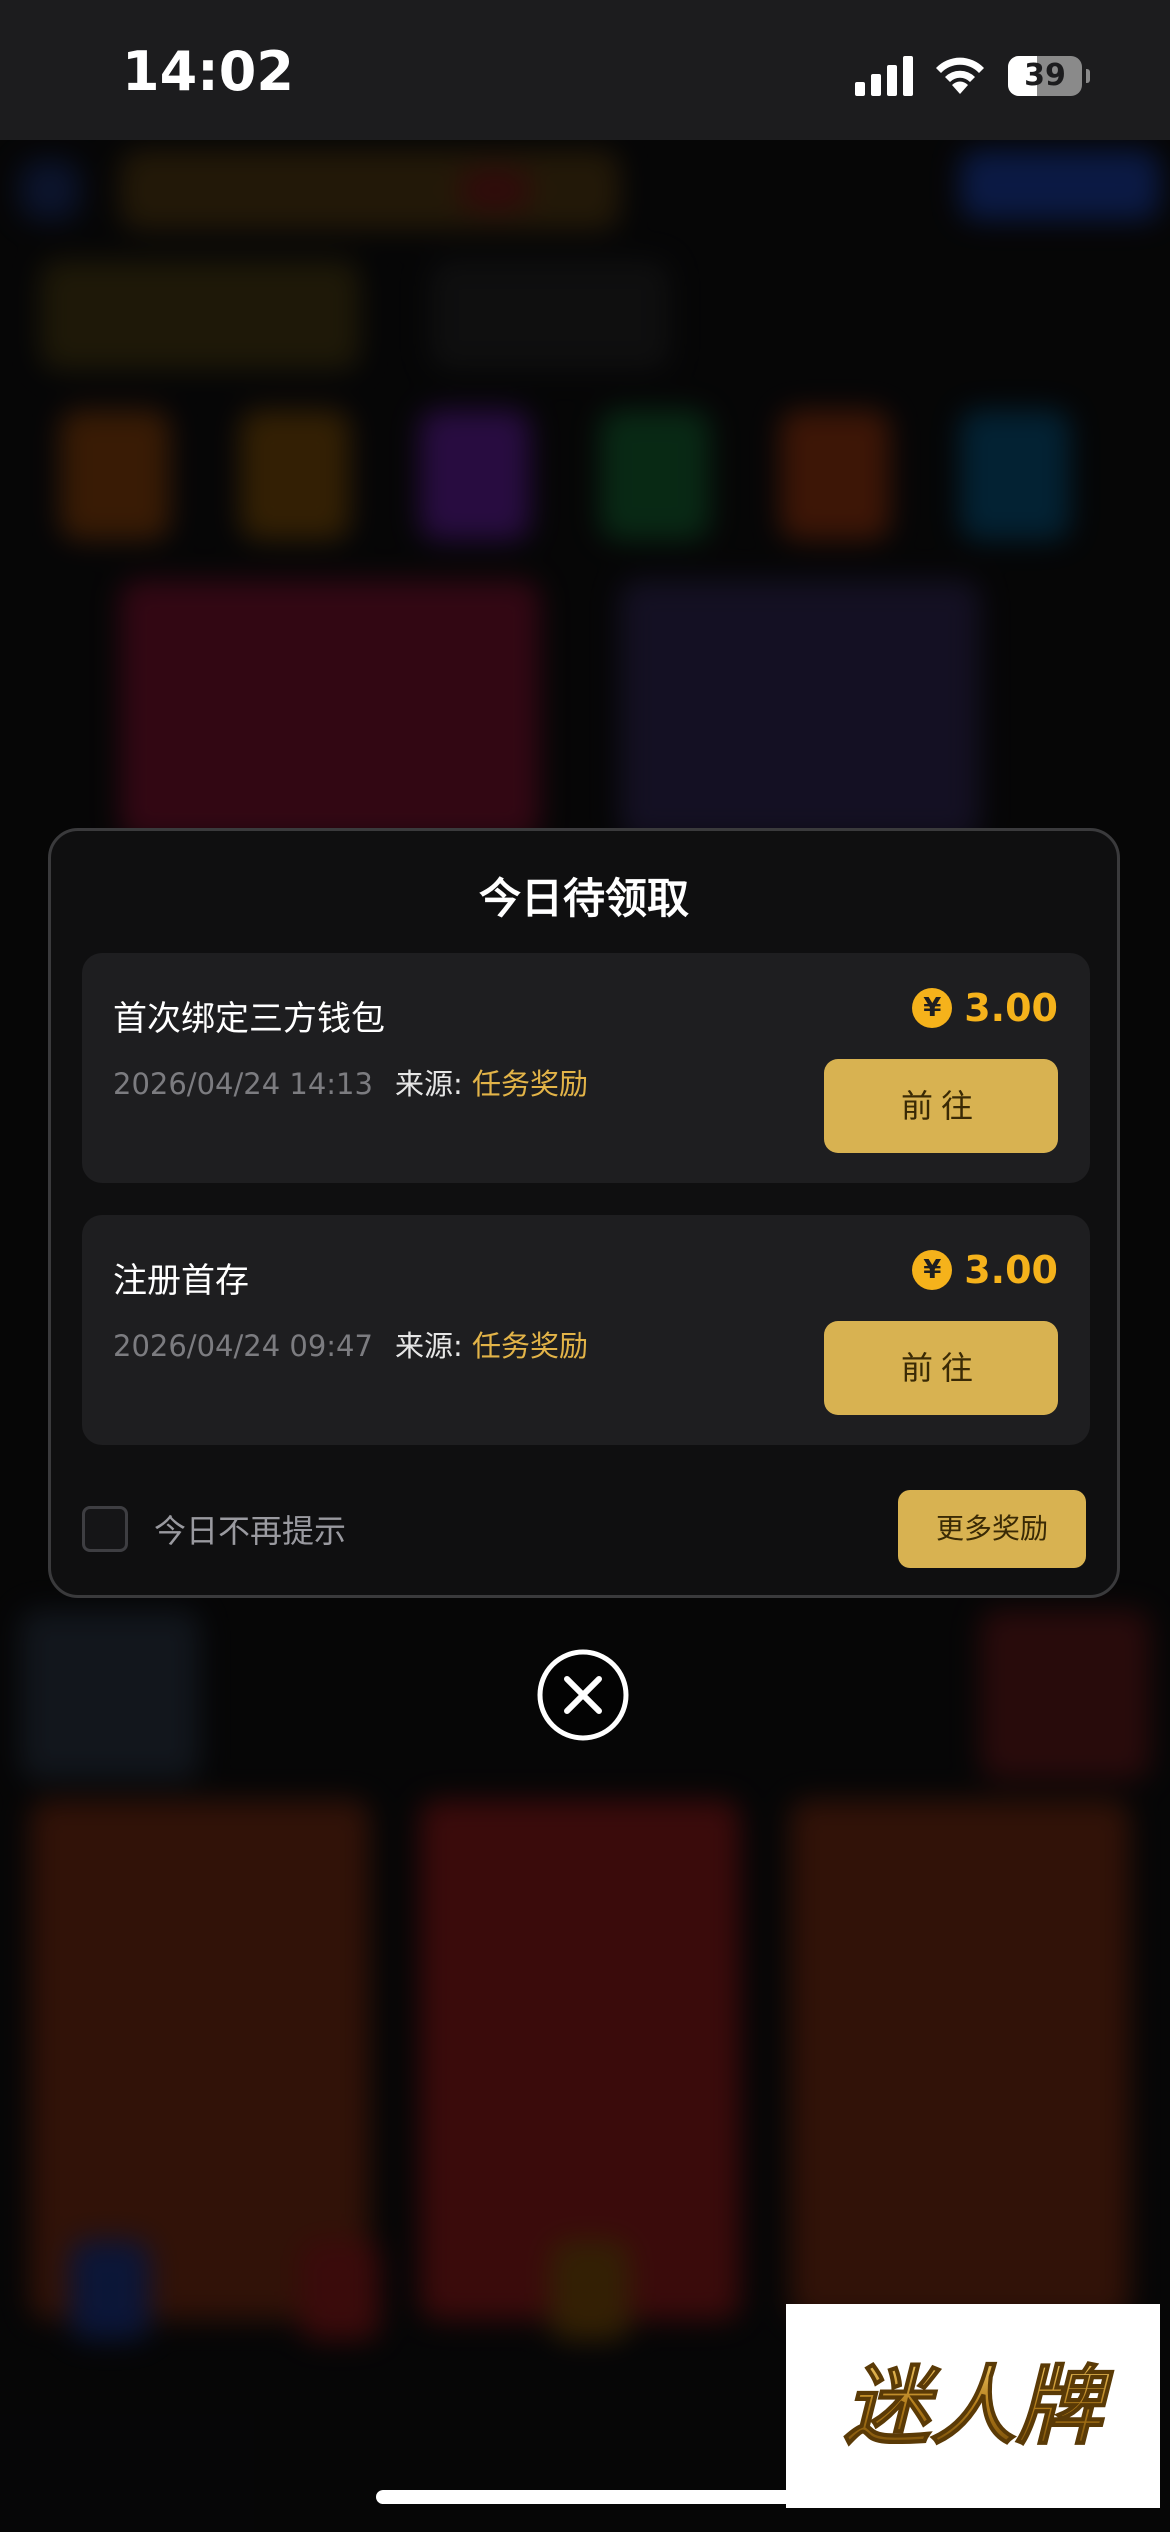 This screenshot has width=1170, height=2532. Describe the element at coordinates (250, 1529) in the screenshot. I see `dont-show-today-label: 今日不再提示` at that location.